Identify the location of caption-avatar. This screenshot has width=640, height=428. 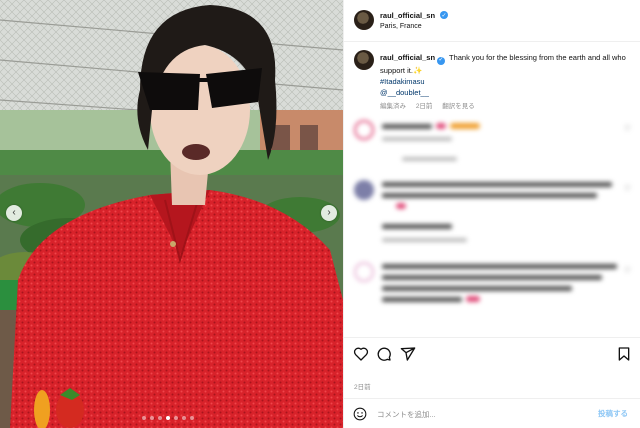
(364, 60).